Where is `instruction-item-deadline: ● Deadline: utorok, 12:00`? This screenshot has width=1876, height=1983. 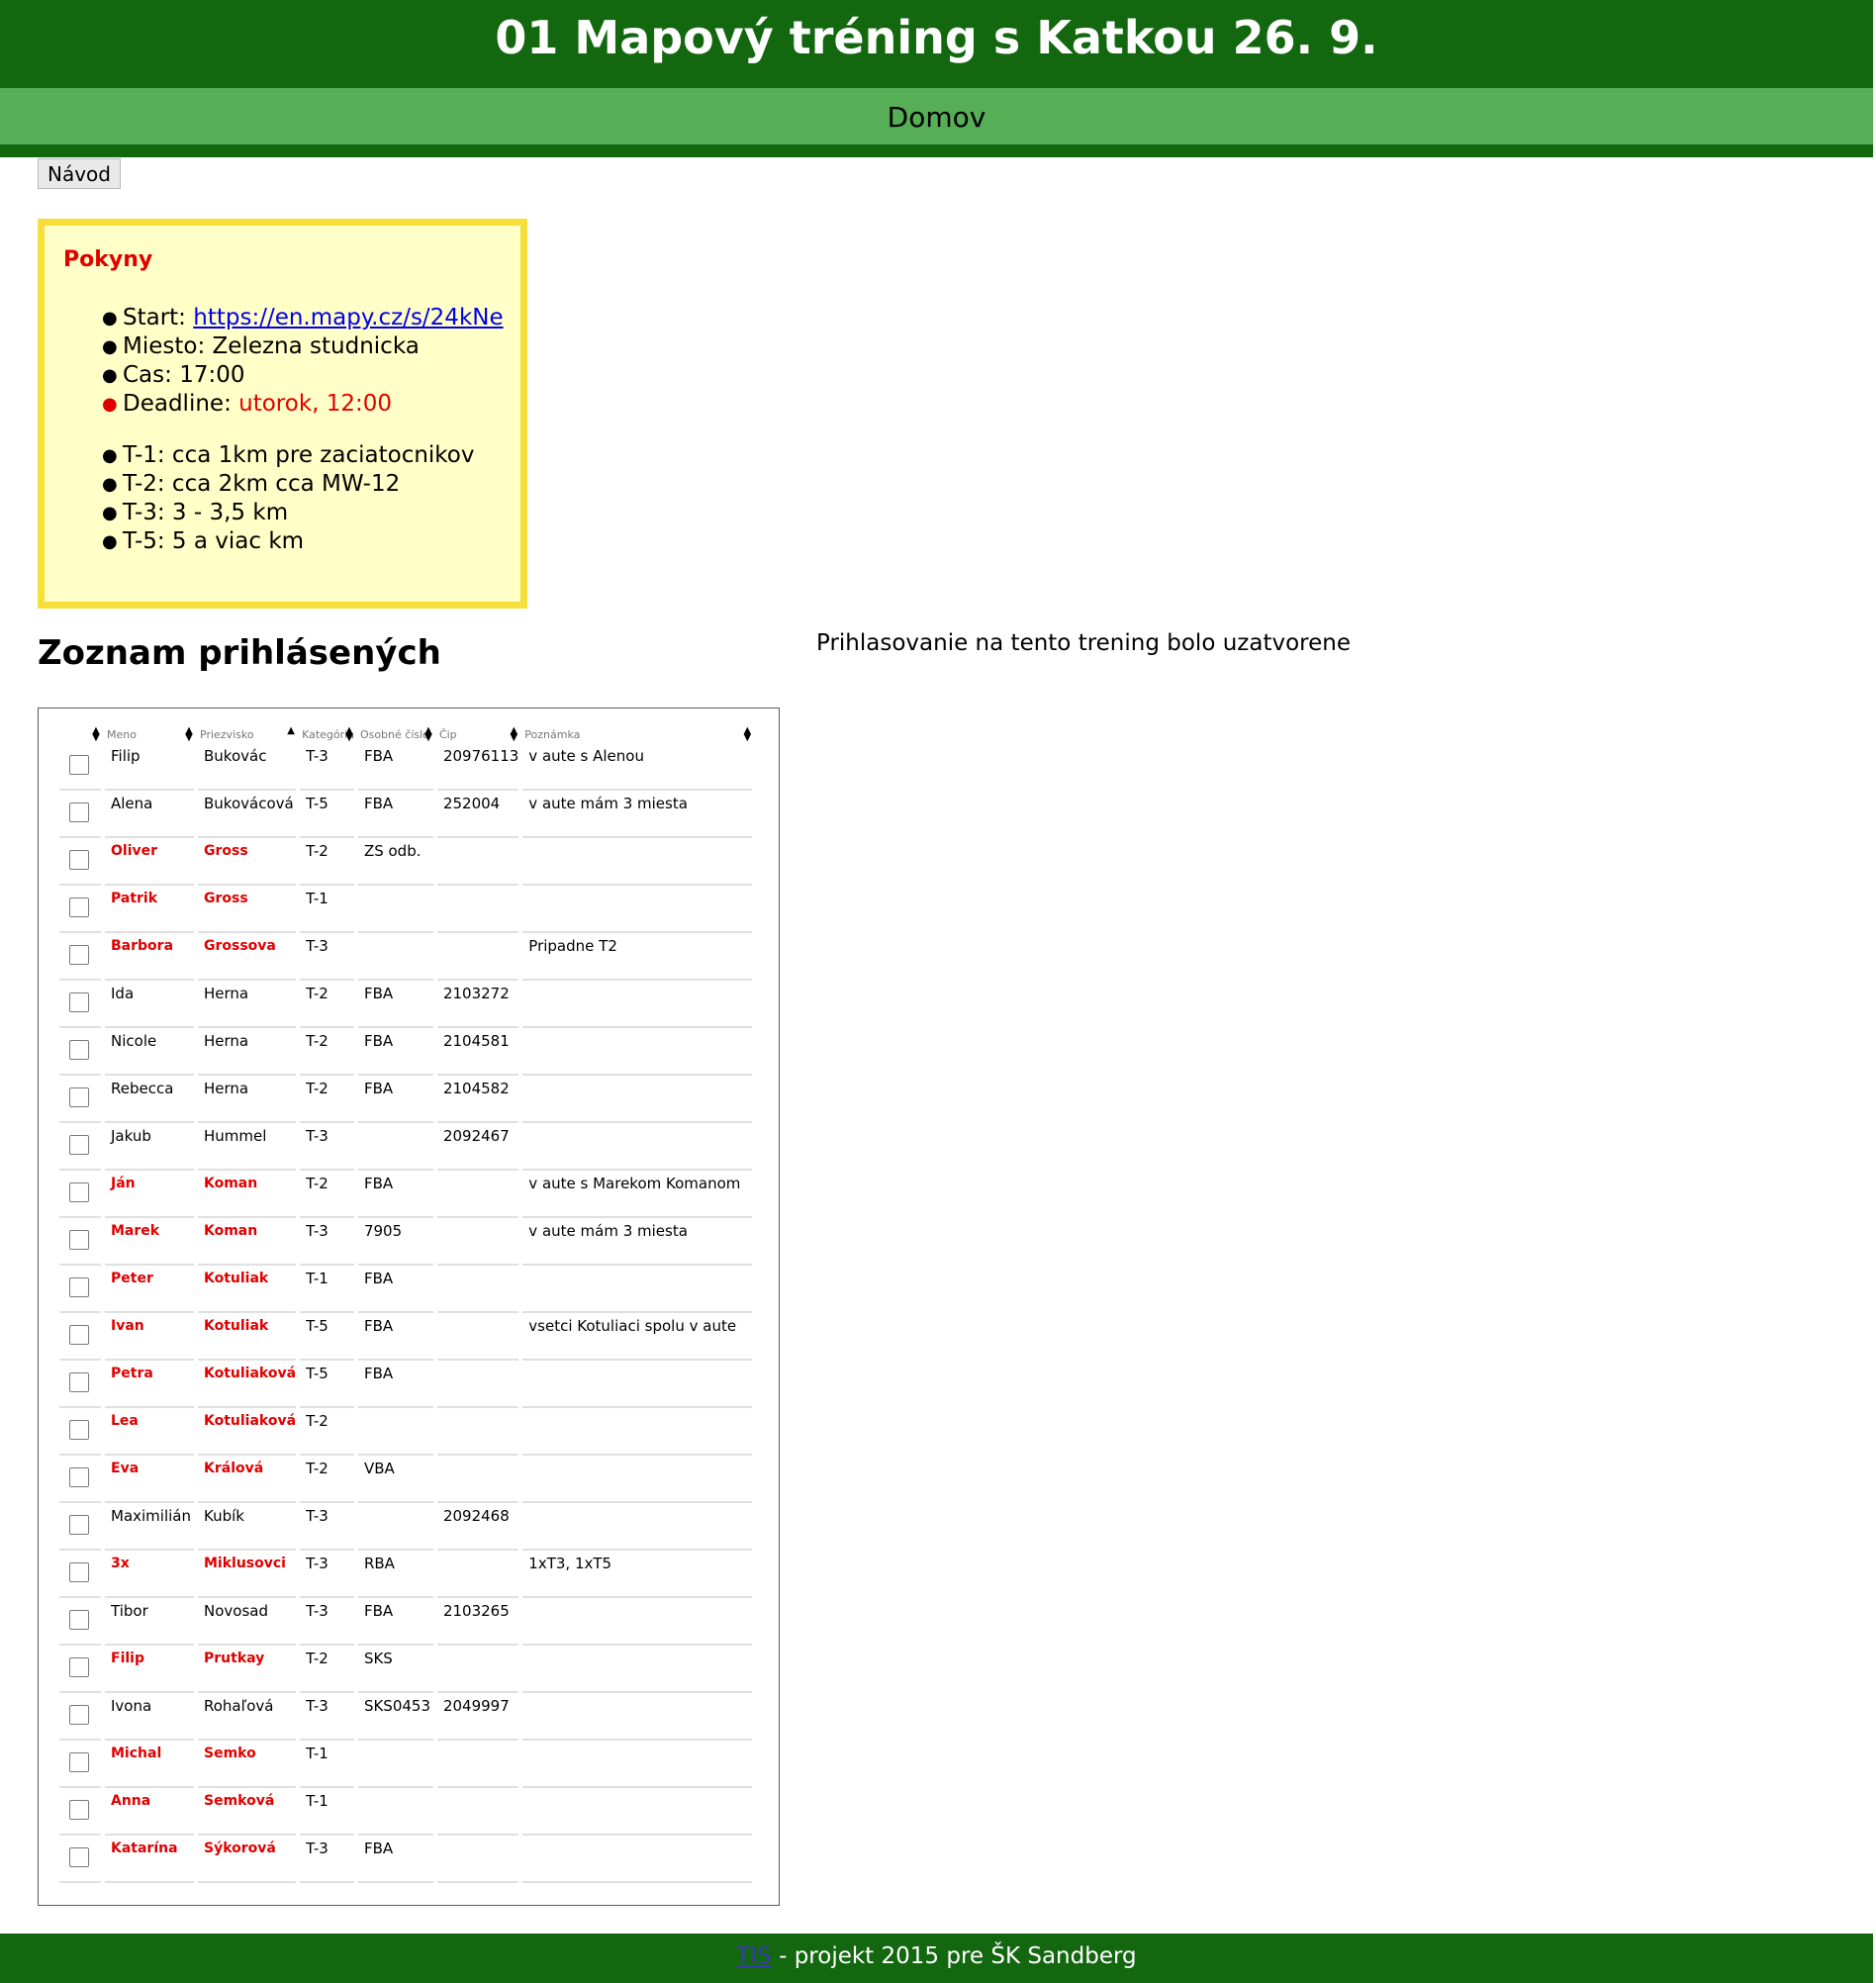 instruction-item-deadline: ● Deadline: utorok, 12:00 is located at coordinates (303, 405).